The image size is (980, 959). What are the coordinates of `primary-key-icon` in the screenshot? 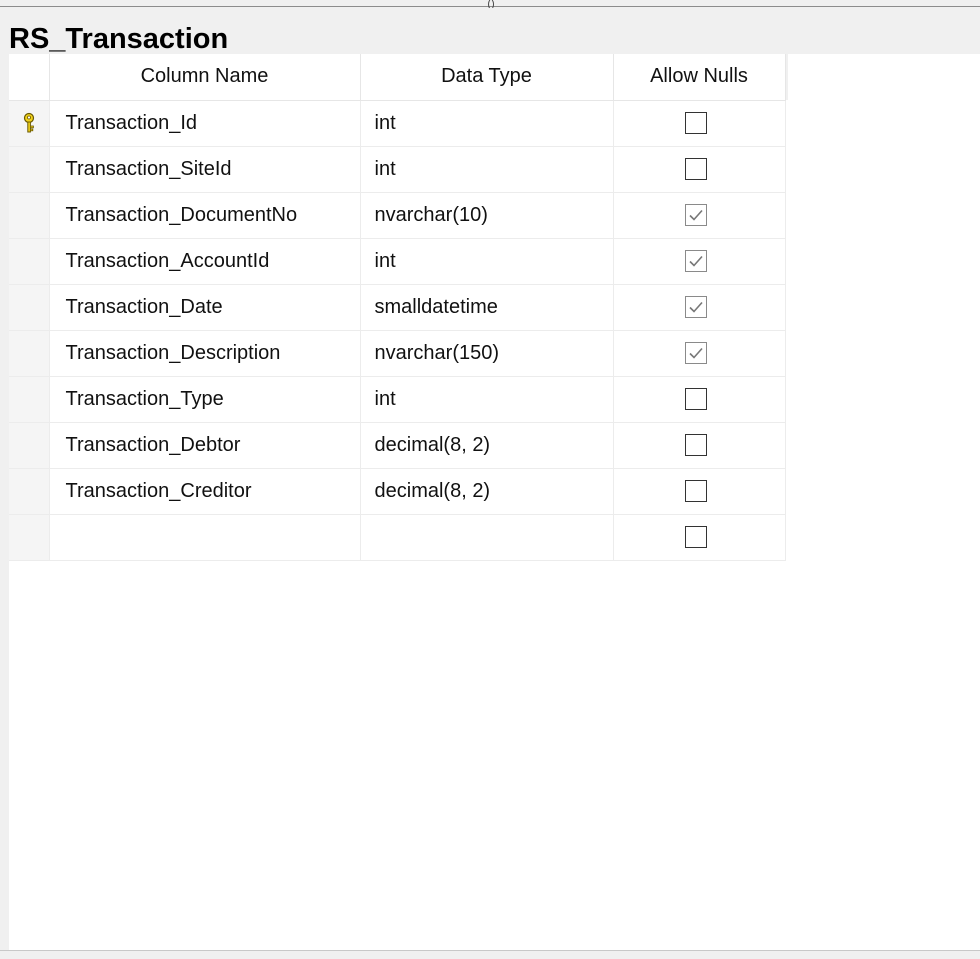 It's located at (29, 123).